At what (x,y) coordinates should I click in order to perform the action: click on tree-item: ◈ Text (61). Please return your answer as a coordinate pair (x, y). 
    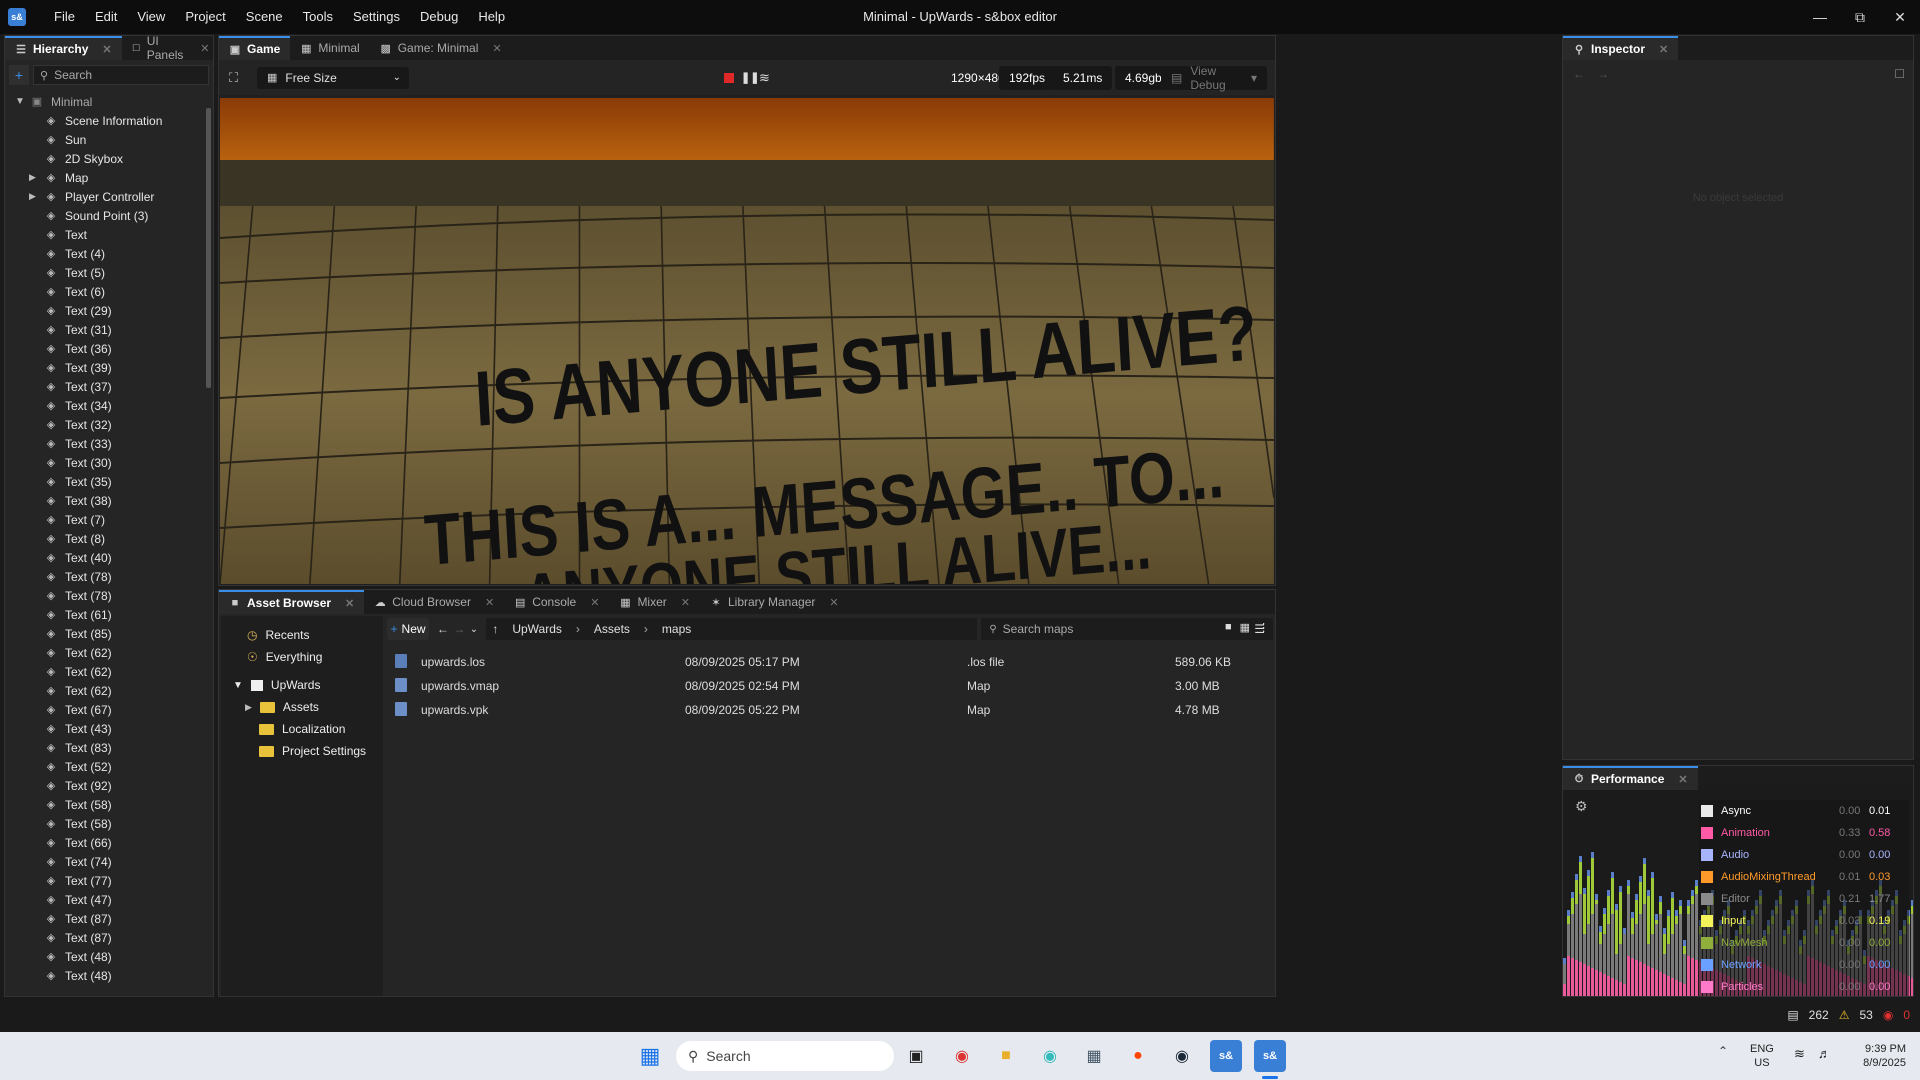
    Looking at the image, I should click on (114, 614).